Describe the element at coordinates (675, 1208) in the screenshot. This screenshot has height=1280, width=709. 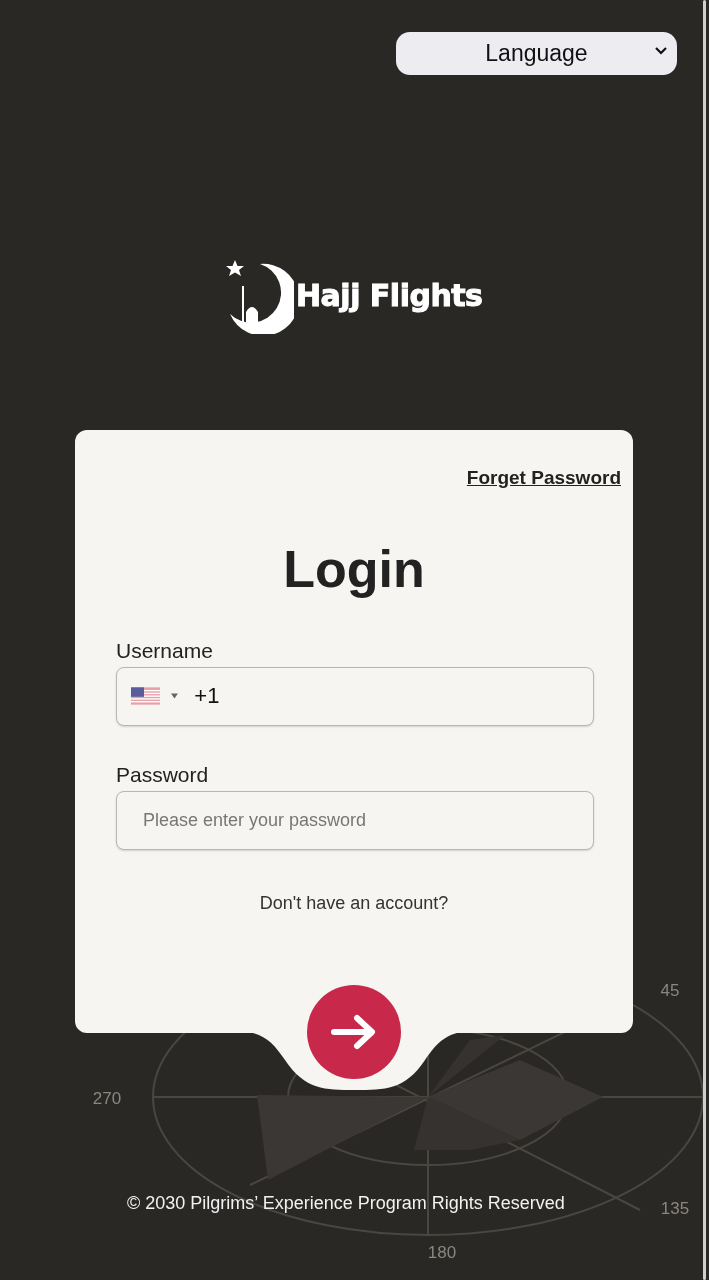
I see `diagram-label: 135` at that location.